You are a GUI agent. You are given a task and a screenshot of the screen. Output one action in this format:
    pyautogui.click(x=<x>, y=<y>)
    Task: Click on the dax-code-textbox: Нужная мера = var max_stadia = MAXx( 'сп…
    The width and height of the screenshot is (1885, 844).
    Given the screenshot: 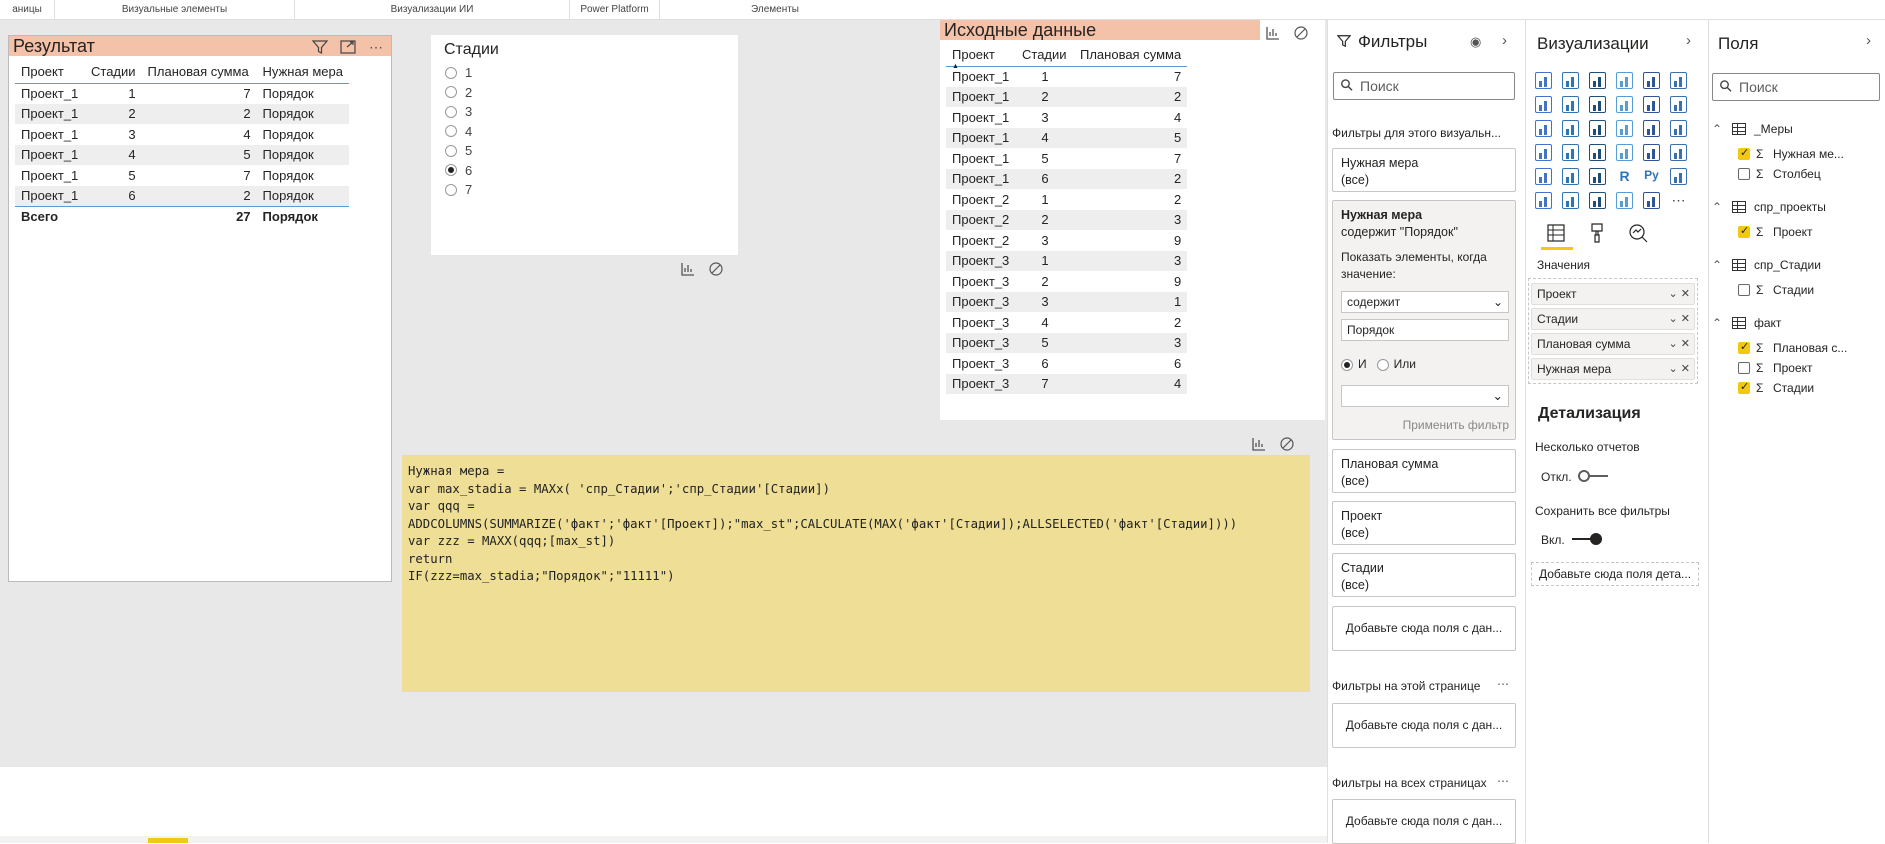 What is the action you would take?
    pyautogui.click(x=856, y=573)
    